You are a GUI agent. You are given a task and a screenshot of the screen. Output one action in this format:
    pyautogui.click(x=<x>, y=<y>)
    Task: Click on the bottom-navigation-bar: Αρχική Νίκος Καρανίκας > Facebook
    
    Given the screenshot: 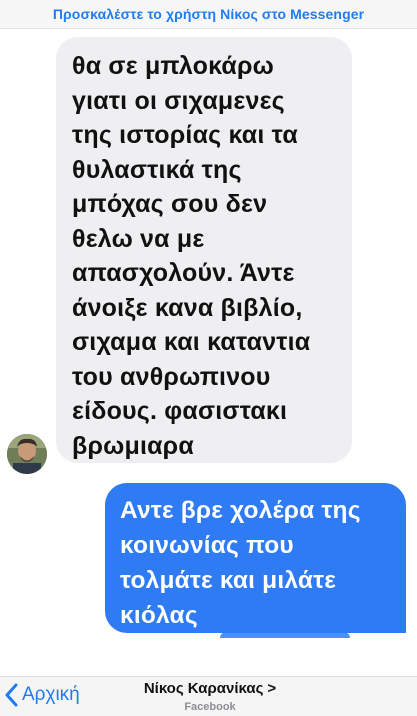 What is the action you would take?
    pyautogui.click(x=208, y=696)
    